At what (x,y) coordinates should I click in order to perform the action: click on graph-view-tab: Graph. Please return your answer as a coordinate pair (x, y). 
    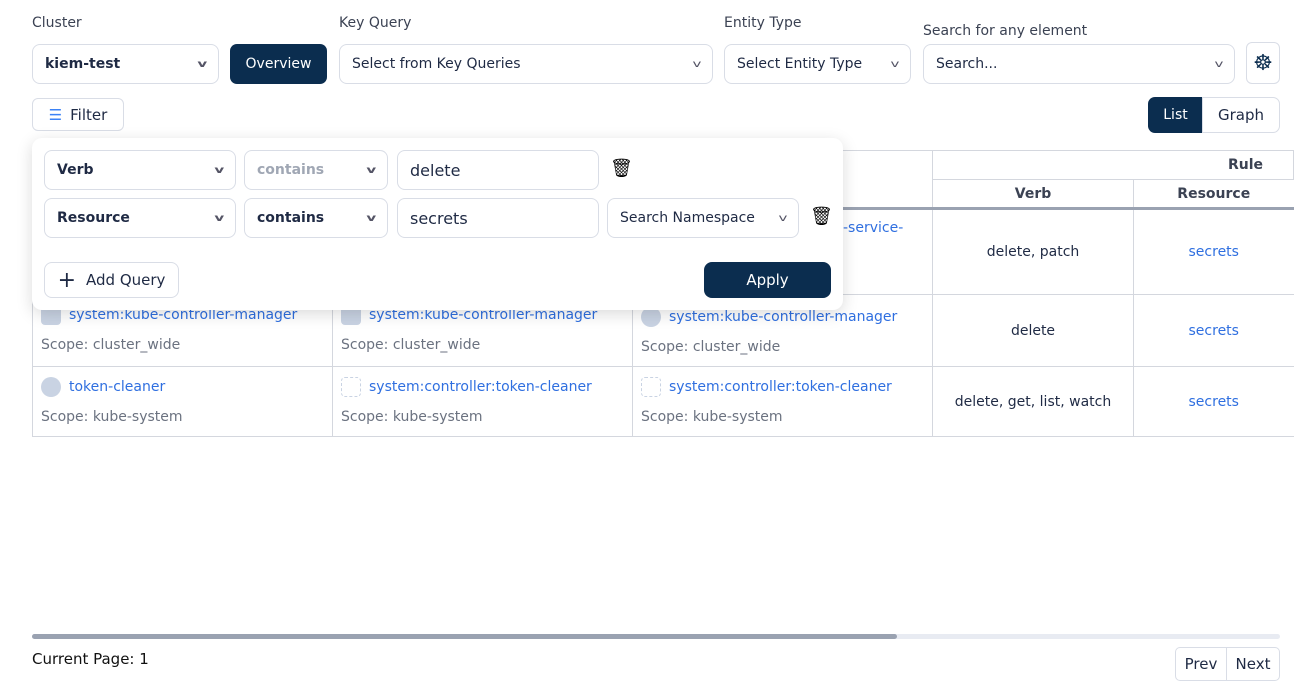
    Looking at the image, I should click on (1241, 115).